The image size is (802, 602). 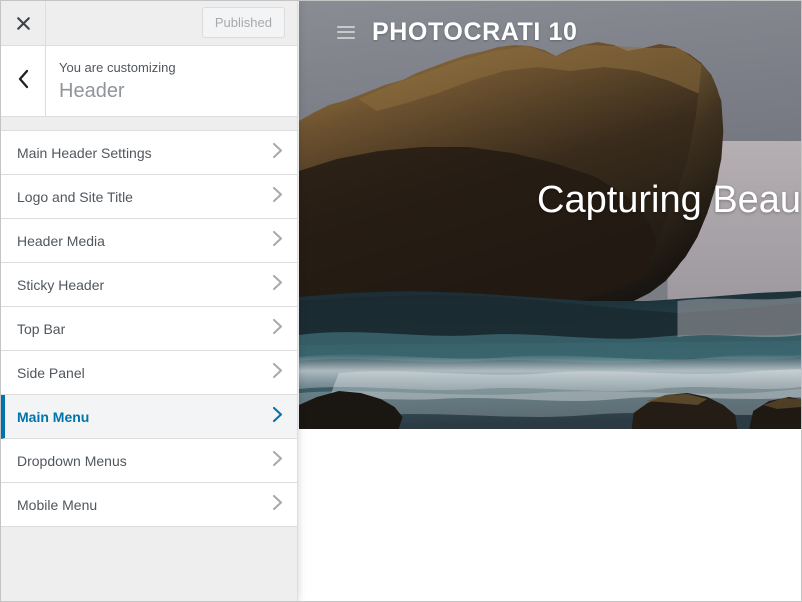 I want to click on chevron-left-icon, so click(x=23, y=81).